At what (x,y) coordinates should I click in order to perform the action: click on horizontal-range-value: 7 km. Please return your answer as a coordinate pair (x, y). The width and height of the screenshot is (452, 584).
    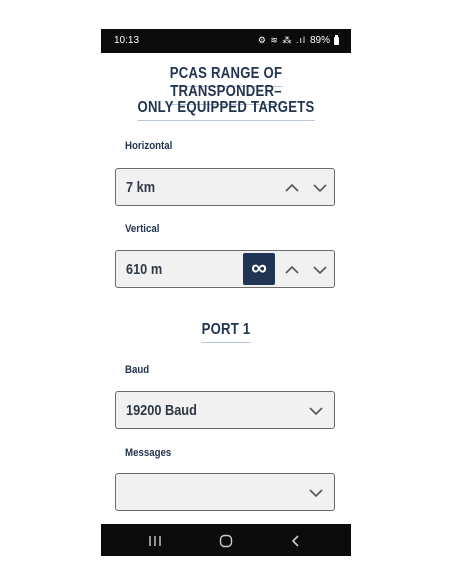
    Looking at the image, I should click on (141, 187).